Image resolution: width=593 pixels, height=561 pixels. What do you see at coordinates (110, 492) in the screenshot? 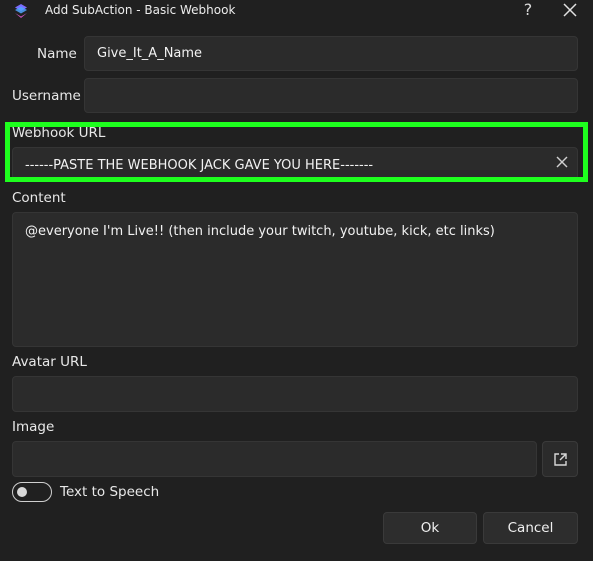
I see `text-to-speech-label: Text to Speech` at bounding box center [110, 492].